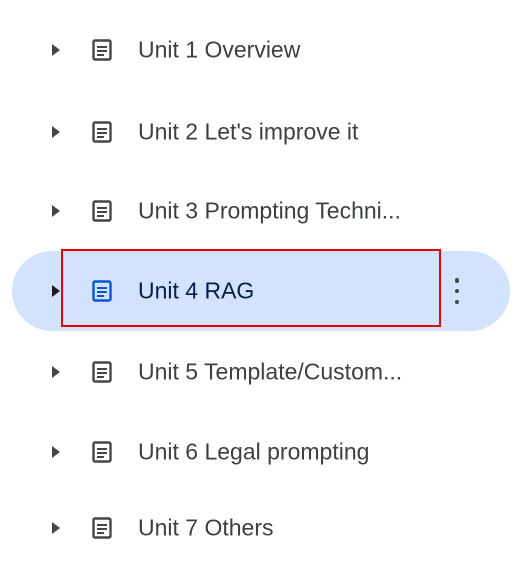  What do you see at coordinates (219, 49) in the screenshot?
I see `outline-item-label: Unit 1 Overview` at bounding box center [219, 49].